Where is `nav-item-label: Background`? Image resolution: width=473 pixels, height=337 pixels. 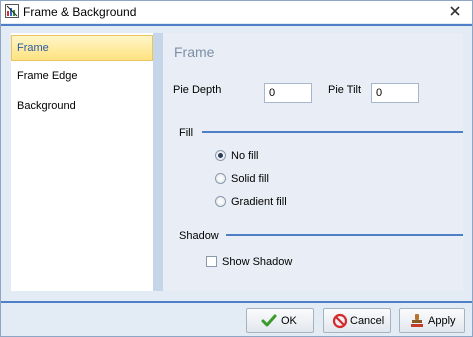 nav-item-label: Background is located at coordinates (46, 106).